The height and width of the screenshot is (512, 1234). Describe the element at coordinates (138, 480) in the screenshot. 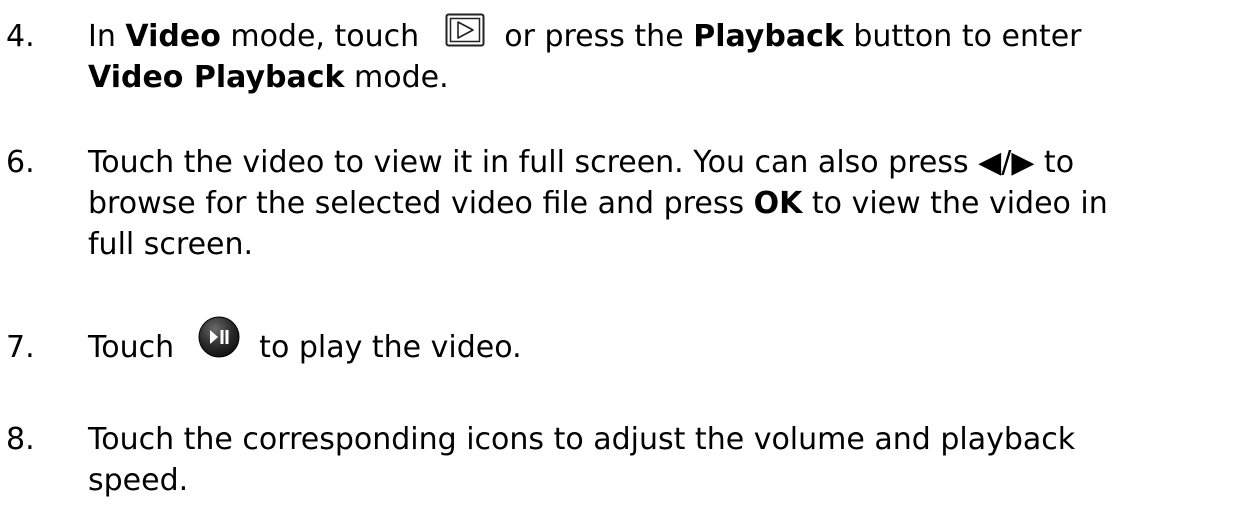

I see `text-run: speed.` at that location.